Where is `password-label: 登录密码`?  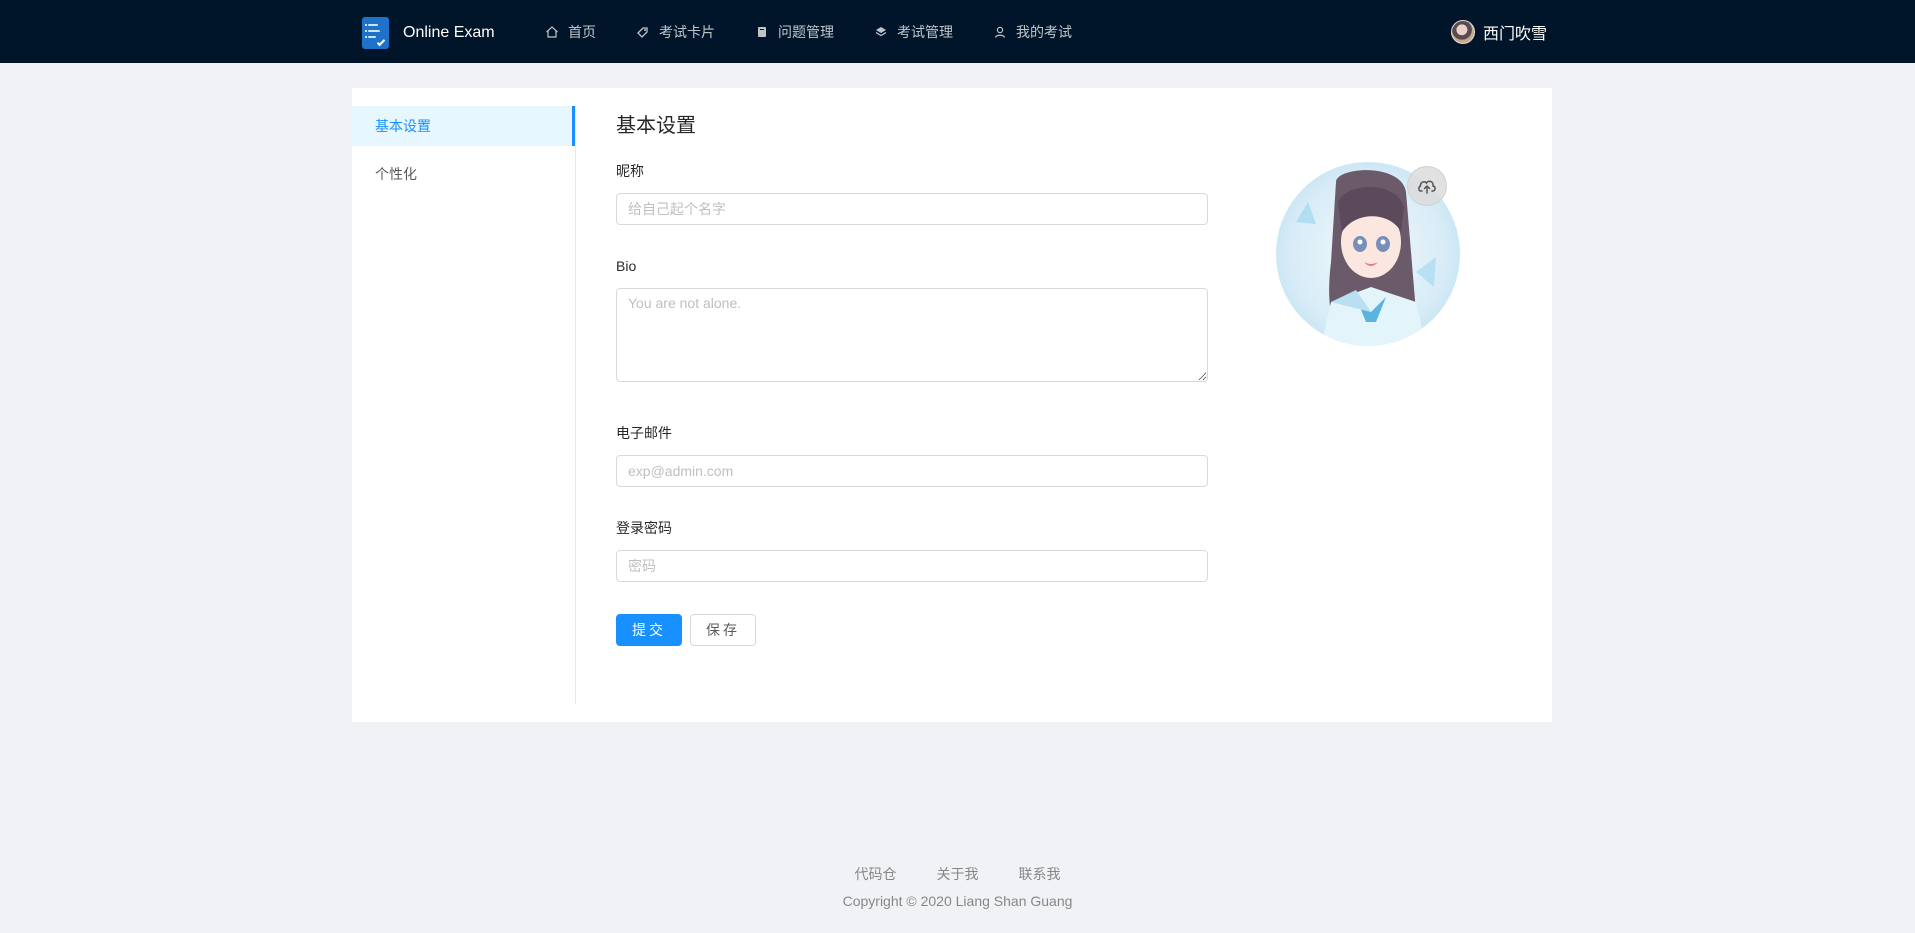
password-label: 登录密码 is located at coordinates (644, 528).